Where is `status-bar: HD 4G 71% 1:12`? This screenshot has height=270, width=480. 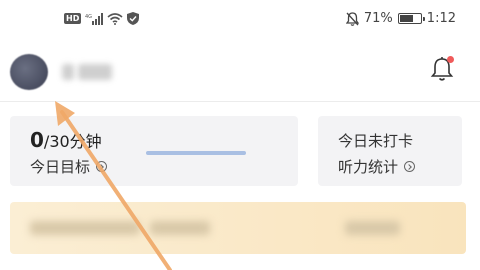 status-bar: HD 4G 71% 1:12 is located at coordinates (240, 20).